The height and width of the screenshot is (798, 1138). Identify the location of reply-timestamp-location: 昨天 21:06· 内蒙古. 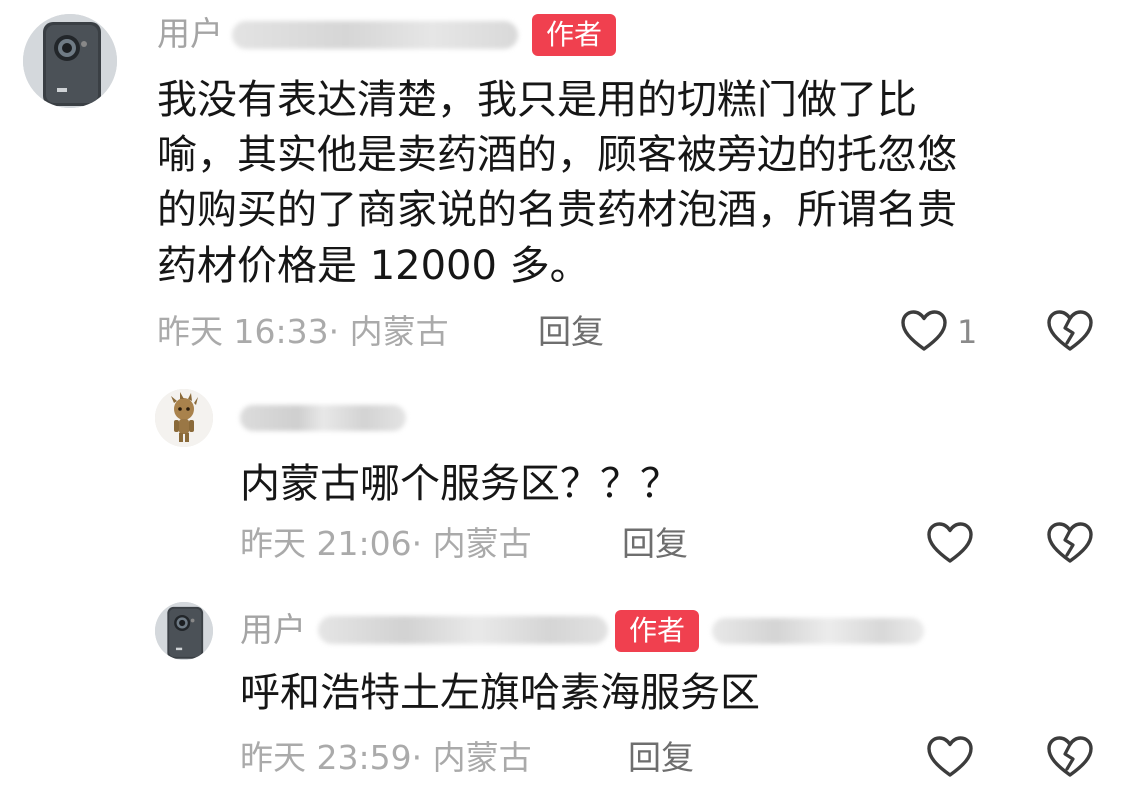
(386, 543).